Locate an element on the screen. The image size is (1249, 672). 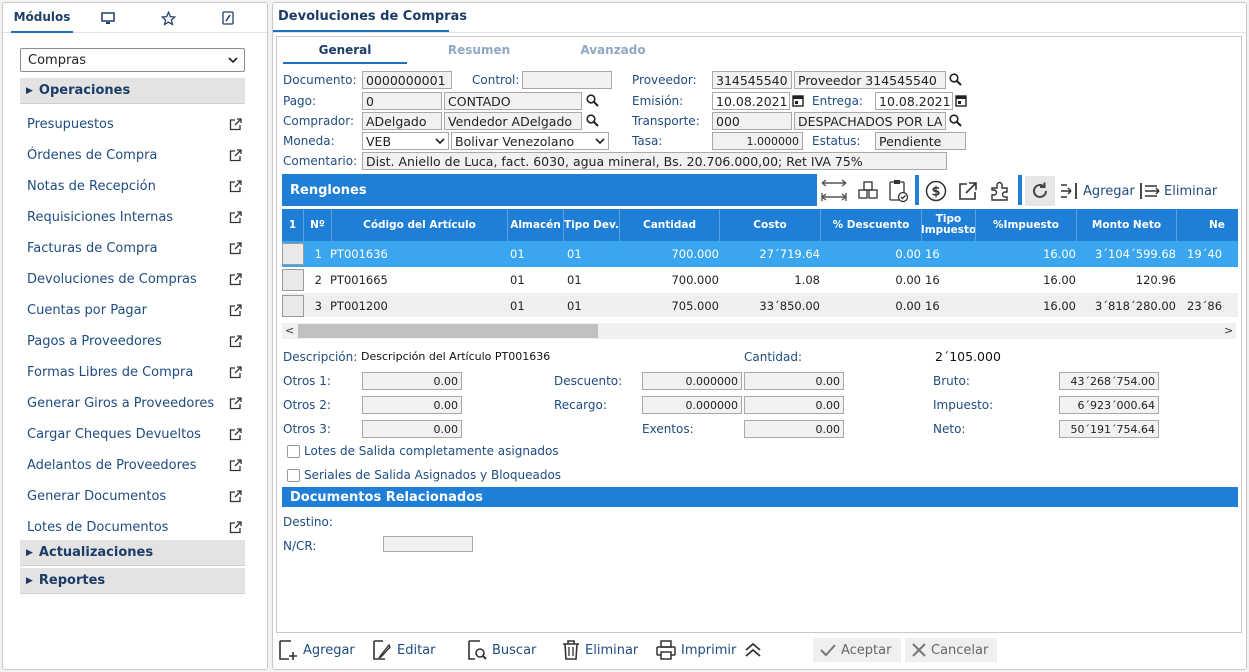
boxes-icon is located at coordinates (868, 190).